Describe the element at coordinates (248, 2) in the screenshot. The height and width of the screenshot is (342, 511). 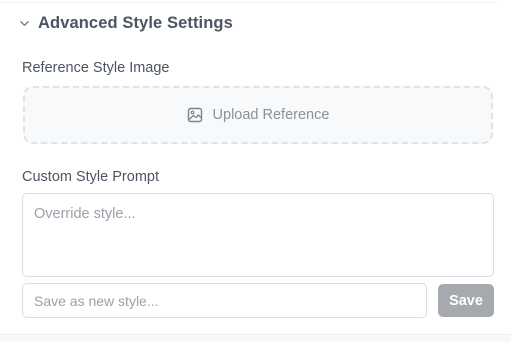
I see `top-divider` at that location.